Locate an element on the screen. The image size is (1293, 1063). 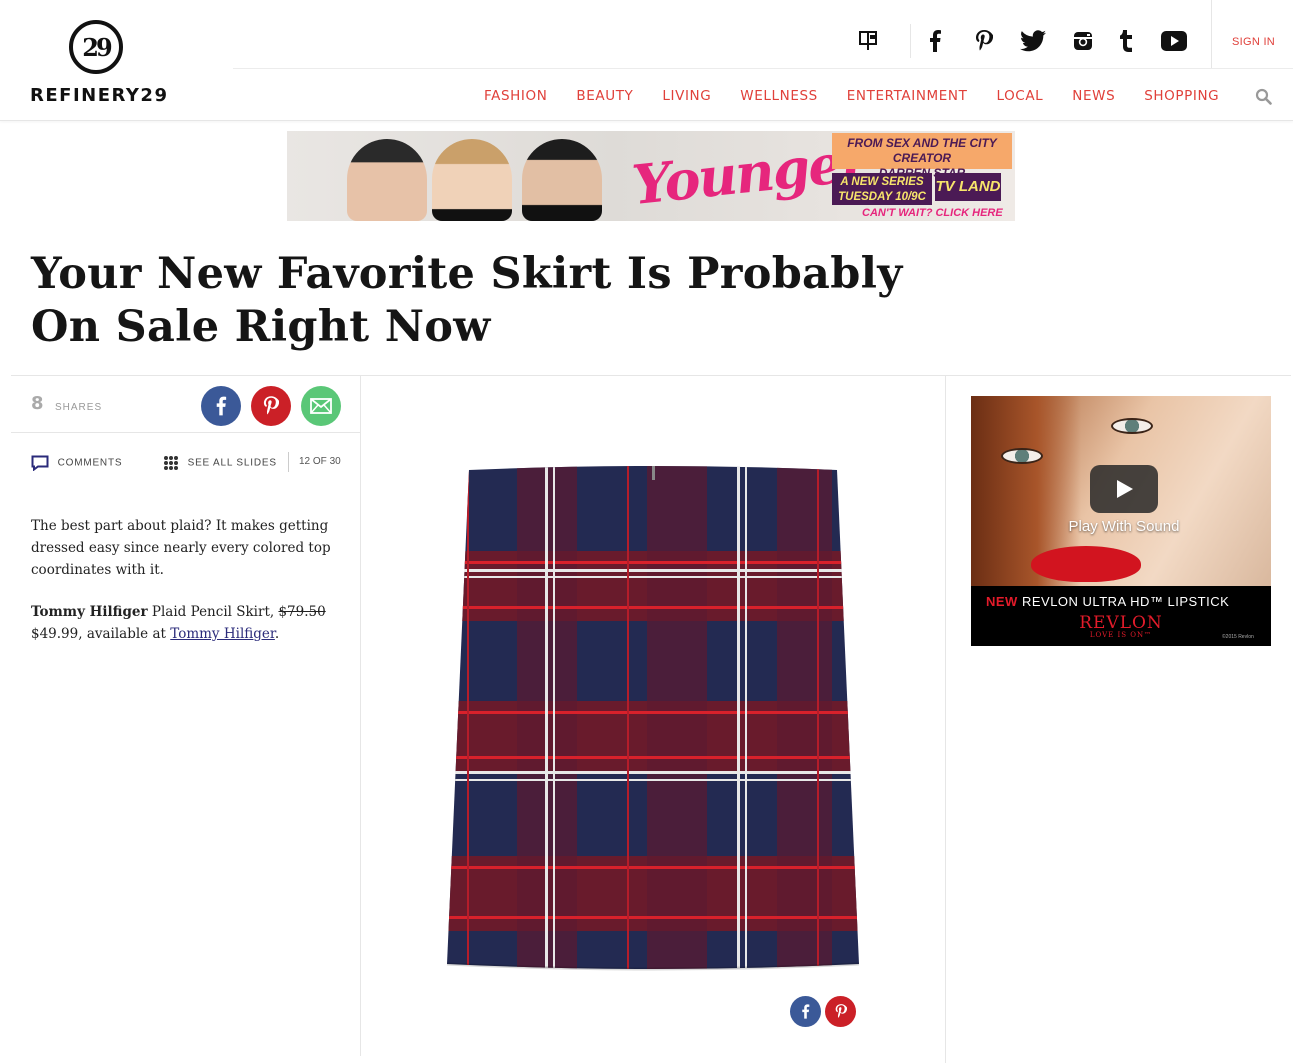
ad-product-name: REVLON ULTRA HD™ LIPSTICK is located at coordinates (1125, 601).